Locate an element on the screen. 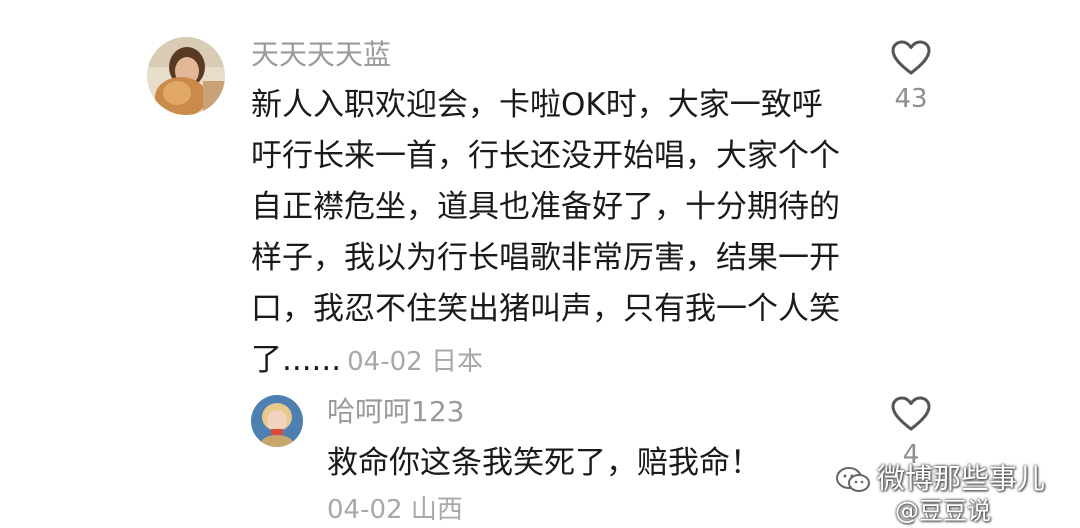  watermark-title: 微博那些事儿 is located at coordinates (961, 478).